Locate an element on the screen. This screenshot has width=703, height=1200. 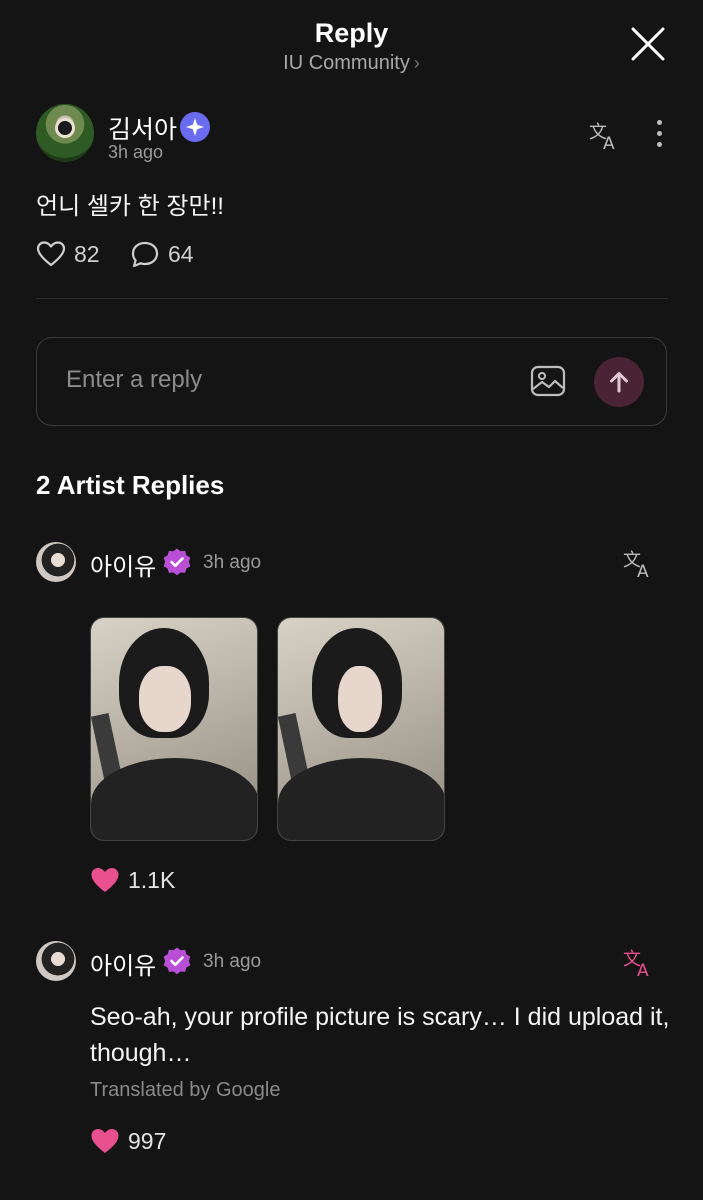
post-author: 김서아 is located at coordinates (142, 128).